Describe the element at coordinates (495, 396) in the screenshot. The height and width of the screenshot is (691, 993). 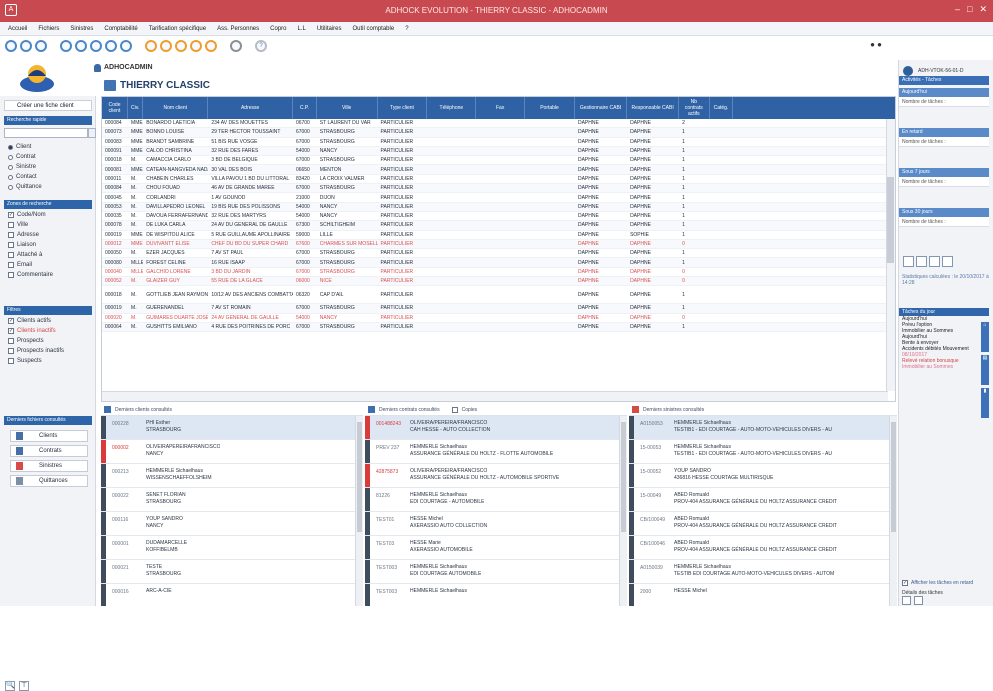
I see `grid-hscrollbar` at that location.